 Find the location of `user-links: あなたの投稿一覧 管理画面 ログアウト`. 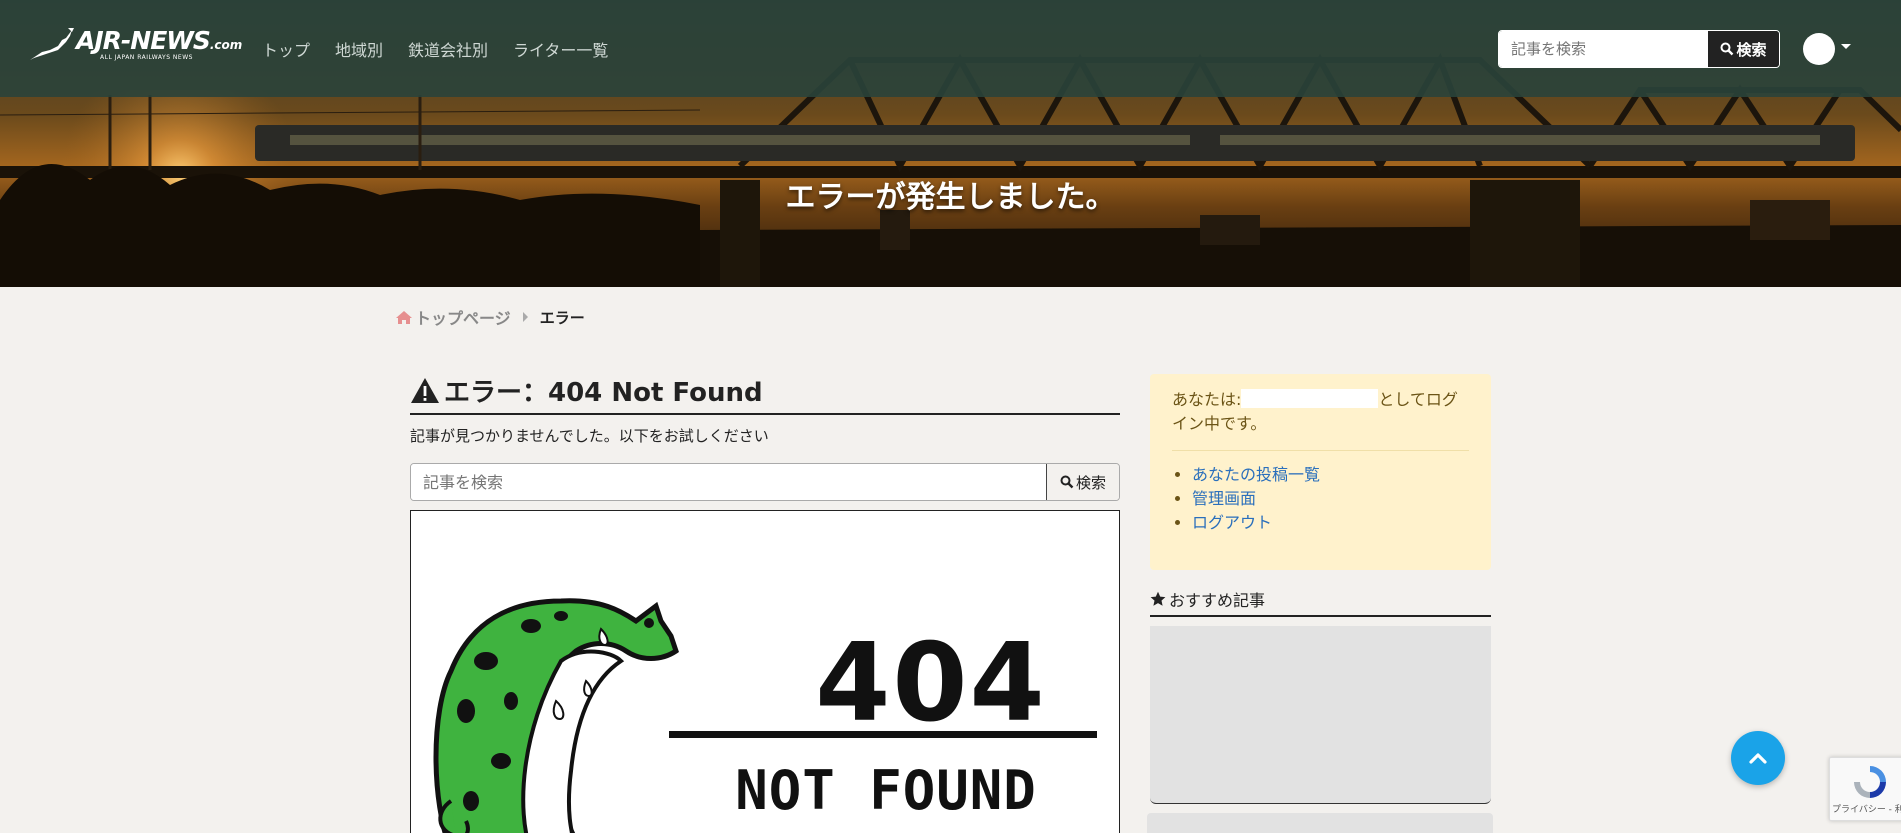

user-links: あなたの投稿一覧 管理画面 ログアウト is located at coordinates (1320, 499).